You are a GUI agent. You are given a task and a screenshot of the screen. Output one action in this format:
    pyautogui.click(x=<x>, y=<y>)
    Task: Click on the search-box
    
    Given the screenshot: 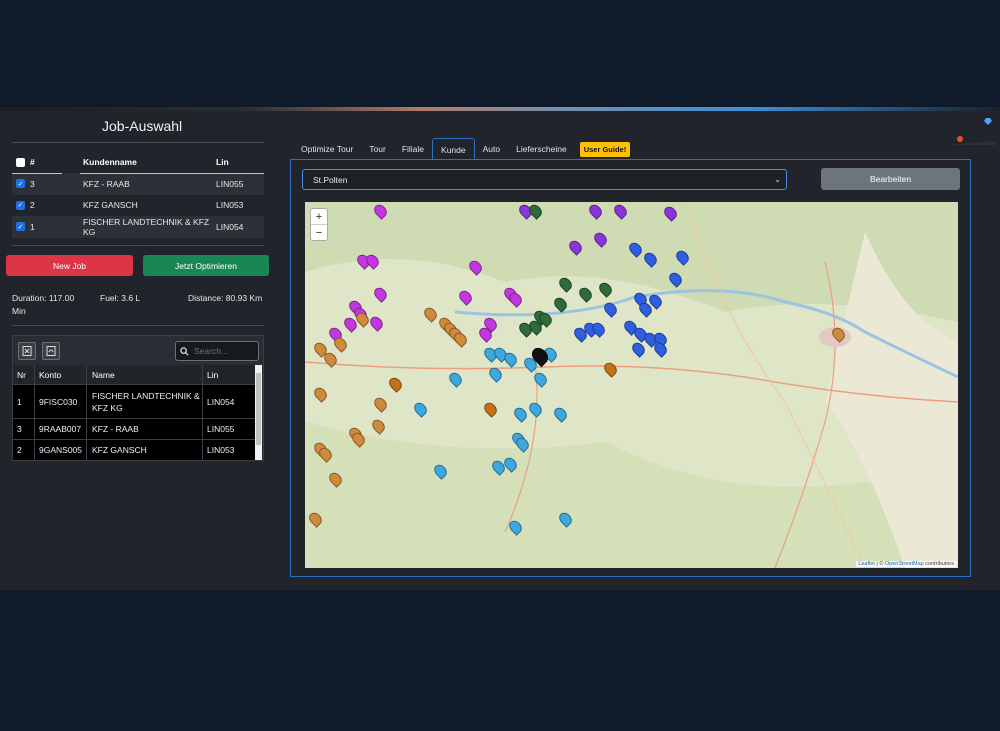 What is the action you would take?
    pyautogui.click(x=217, y=351)
    